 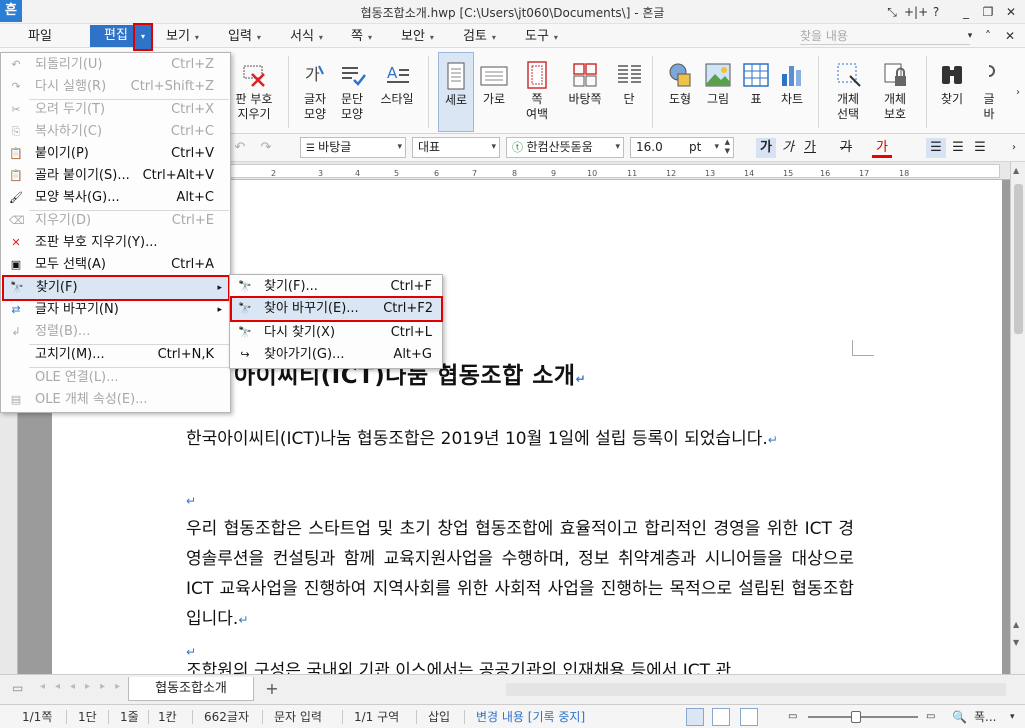 What do you see at coordinates (1017, 418) in the screenshot?
I see `vertical-scrollbar: ▲ ▲ ▼` at bounding box center [1017, 418].